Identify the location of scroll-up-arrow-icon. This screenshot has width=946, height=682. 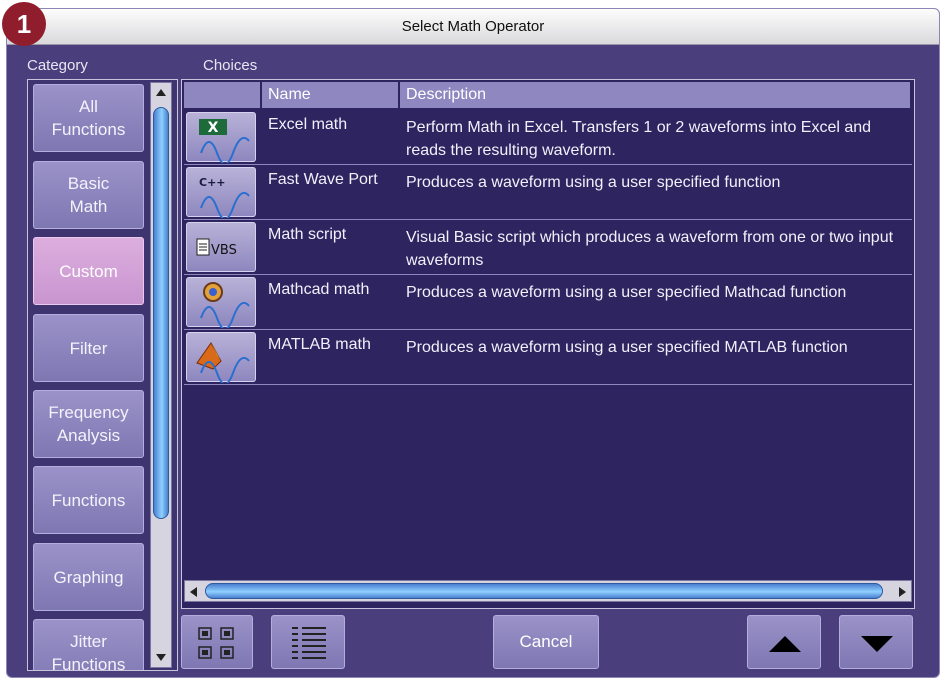
(161, 92).